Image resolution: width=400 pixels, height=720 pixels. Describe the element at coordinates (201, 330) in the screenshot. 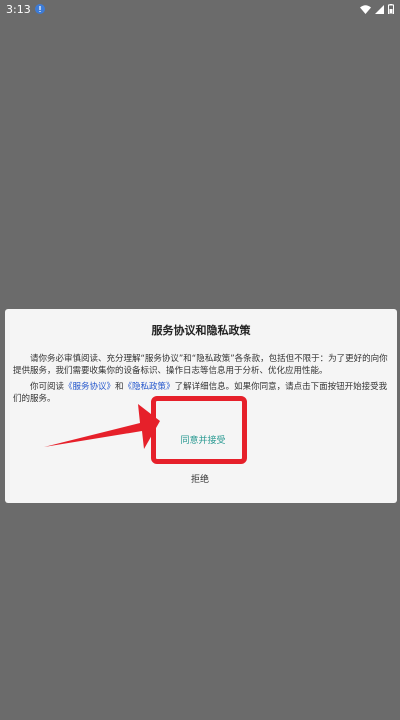

I see `dialog-title: 服务协议和隐私政策` at that location.